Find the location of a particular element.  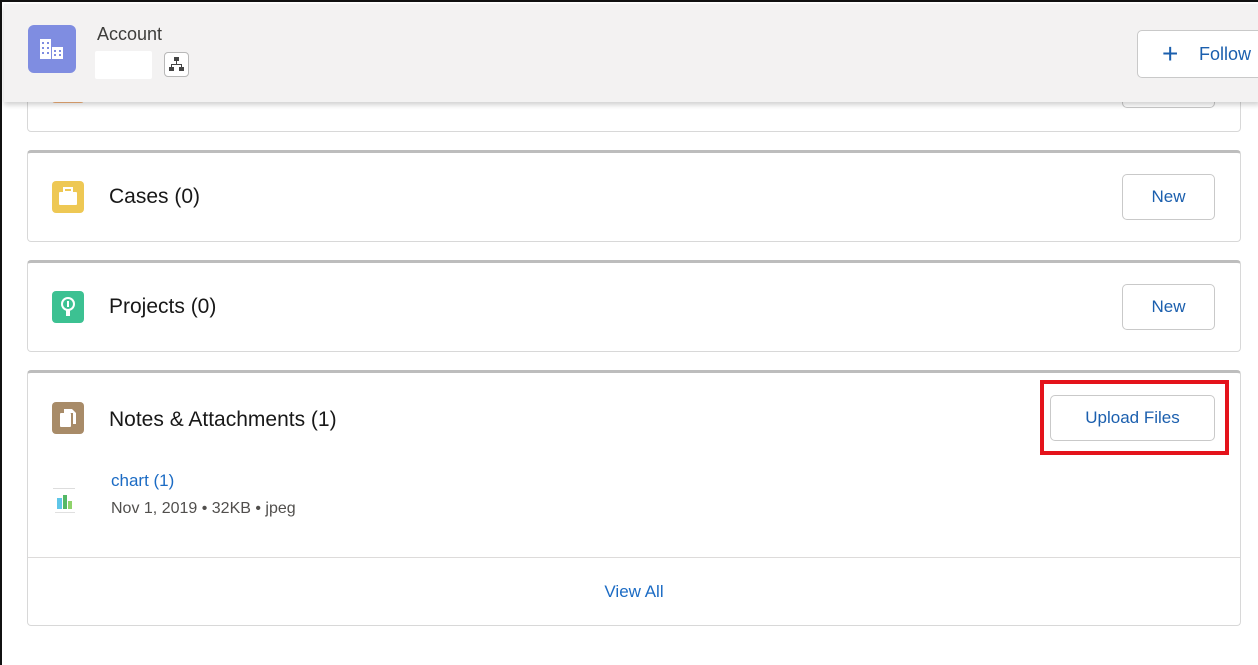

record-header: Account + Follow is located at coordinates (631, 53).